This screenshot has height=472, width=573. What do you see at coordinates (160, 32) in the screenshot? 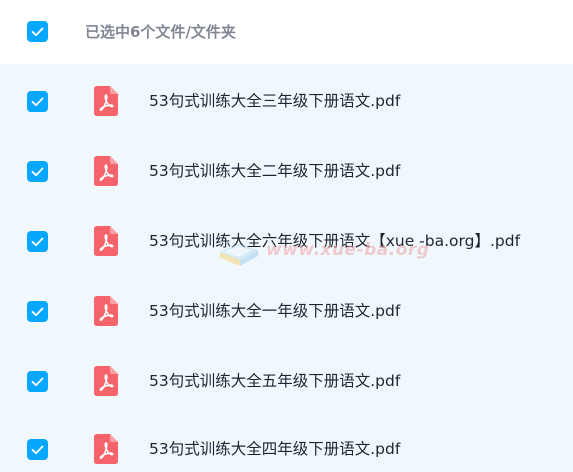
I see `selection-count-label: 已选中6个文件/文件夹` at bounding box center [160, 32].